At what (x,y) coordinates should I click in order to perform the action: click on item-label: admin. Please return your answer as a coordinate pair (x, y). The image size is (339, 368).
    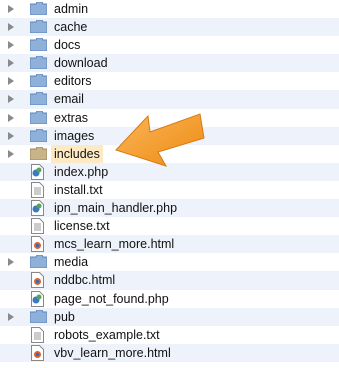
    Looking at the image, I should click on (71, 9).